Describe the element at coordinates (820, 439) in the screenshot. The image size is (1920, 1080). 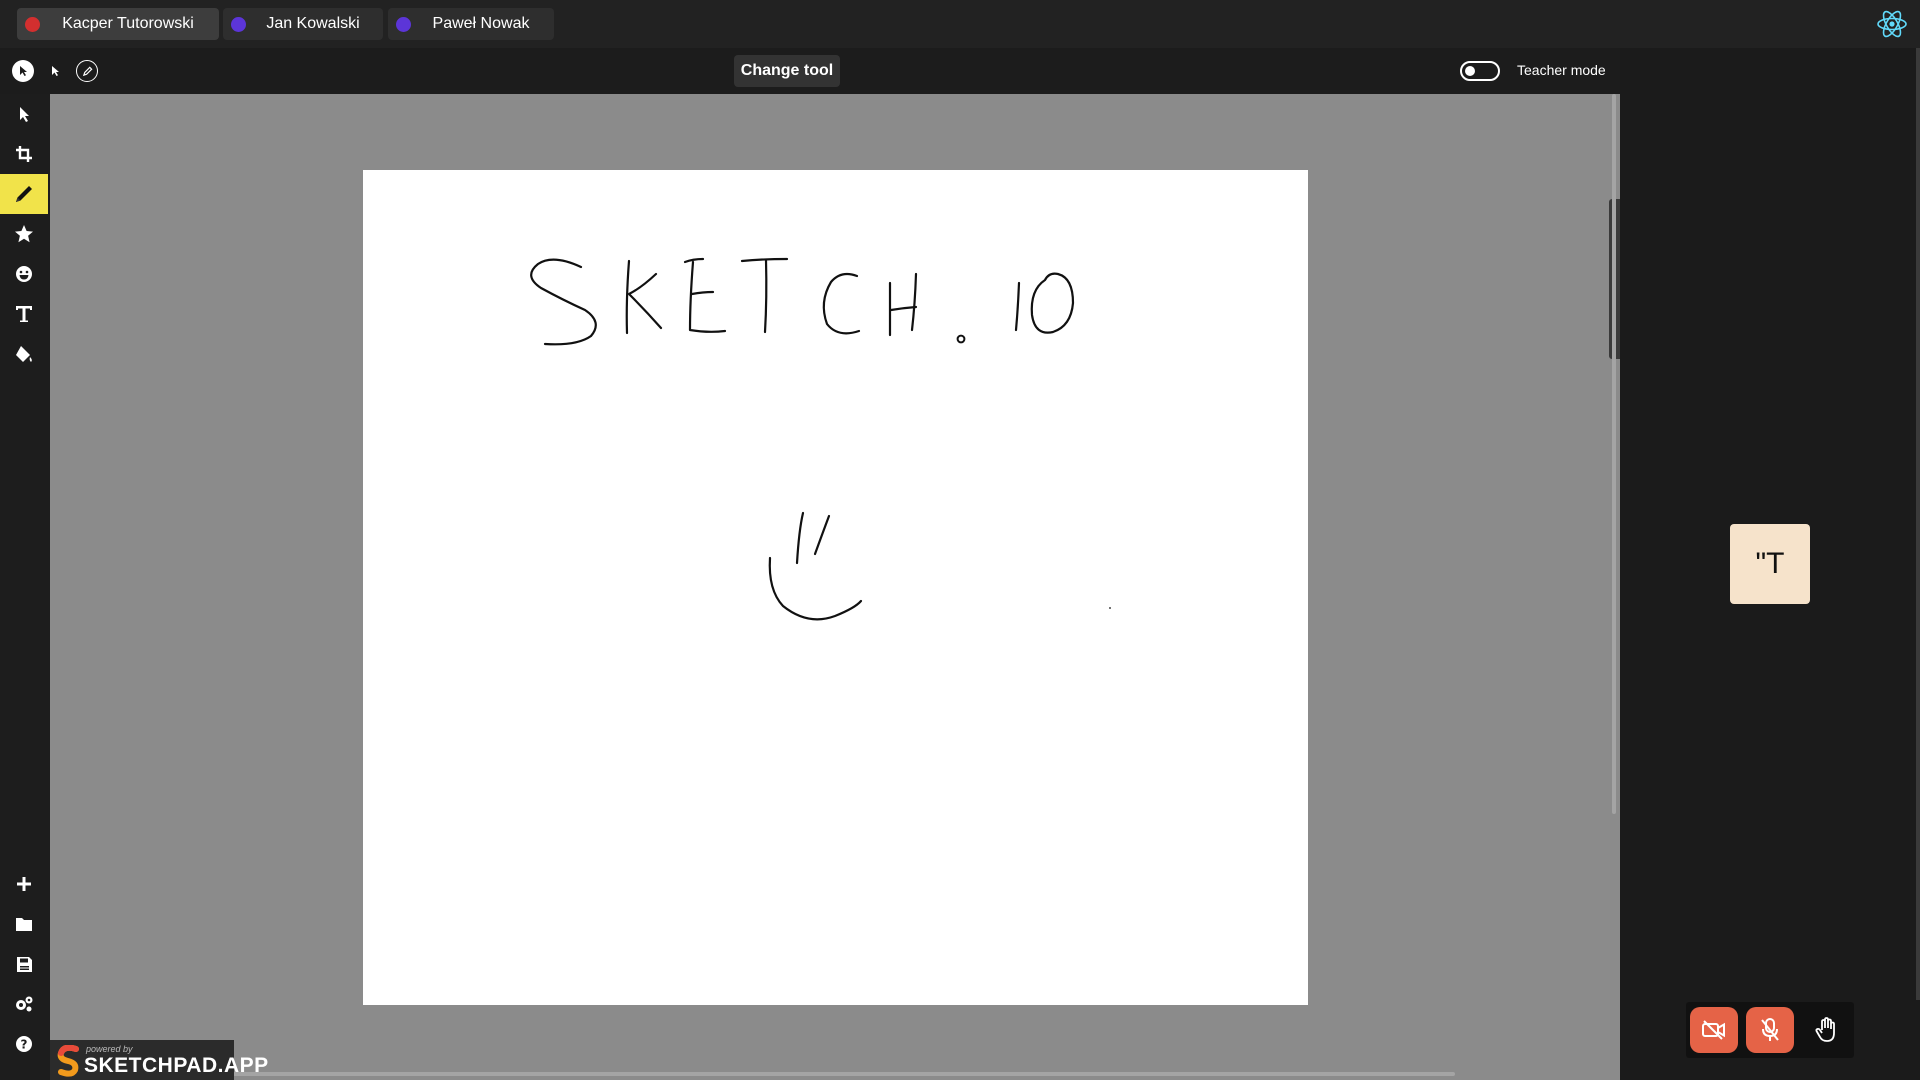
I see `freehand-drawing` at that location.